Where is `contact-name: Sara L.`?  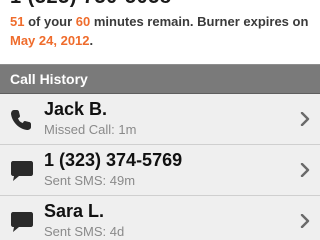 contact-name: Sara L. is located at coordinates (74, 211).